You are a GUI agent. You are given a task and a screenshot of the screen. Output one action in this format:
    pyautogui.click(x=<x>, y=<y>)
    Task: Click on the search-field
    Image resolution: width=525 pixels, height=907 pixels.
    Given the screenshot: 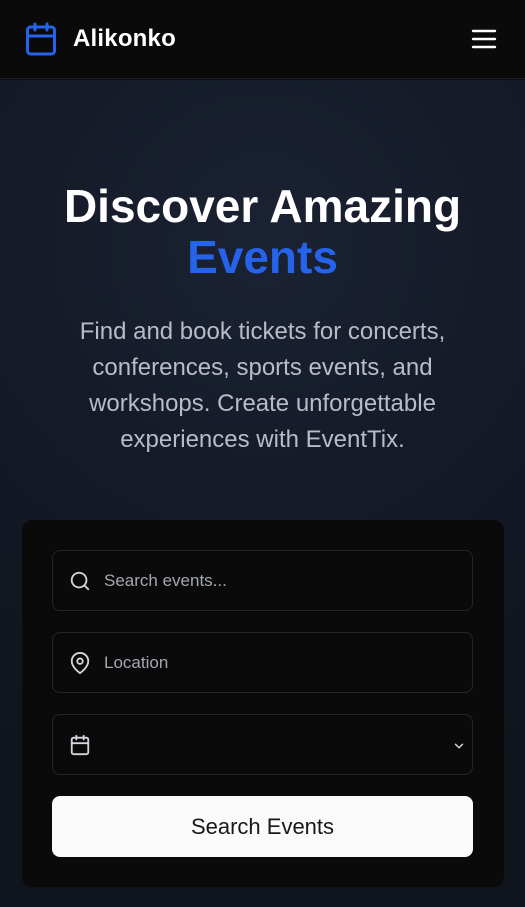 What is the action you would take?
    pyautogui.click(x=262, y=580)
    